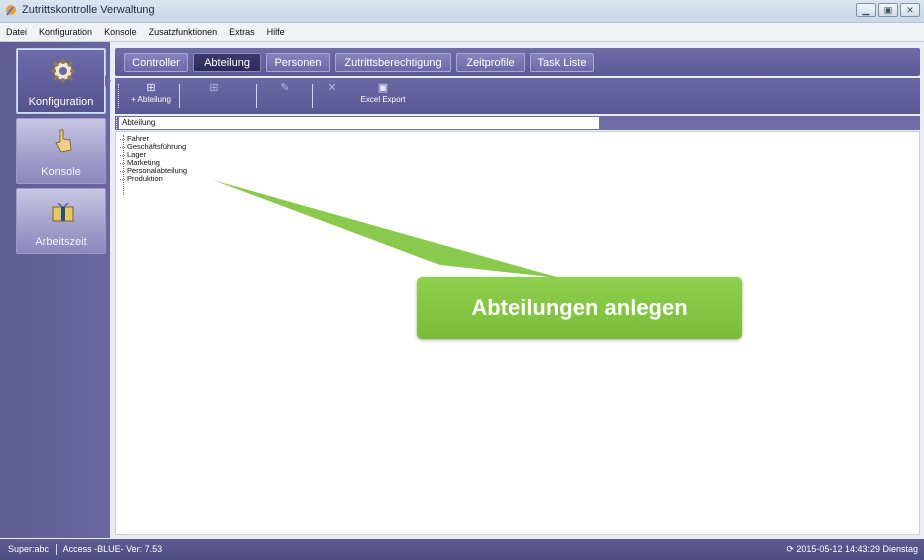 The height and width of the screenshot is (560, 924). Describe the element at coordinates (857, 549) in the screenshot. I see `status-datetime: 2015-05-12 14:43:29 Dienstag` at that location.